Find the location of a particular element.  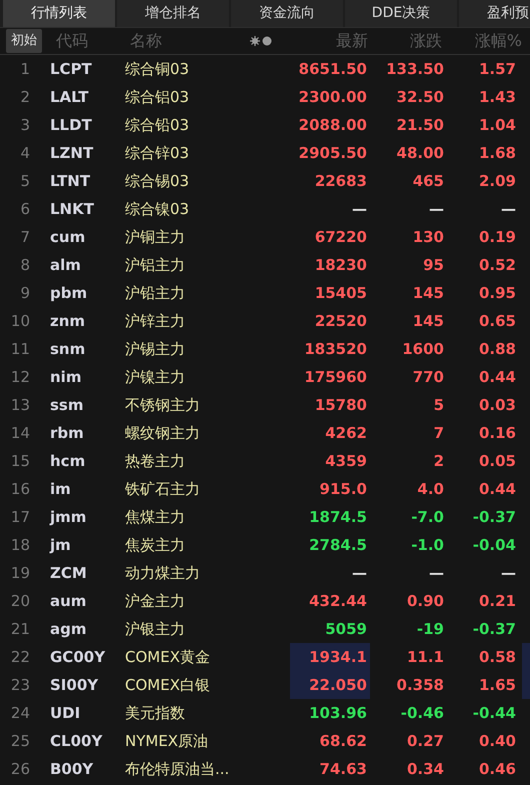

row-number: 17 is located at coordinates (20, 517).